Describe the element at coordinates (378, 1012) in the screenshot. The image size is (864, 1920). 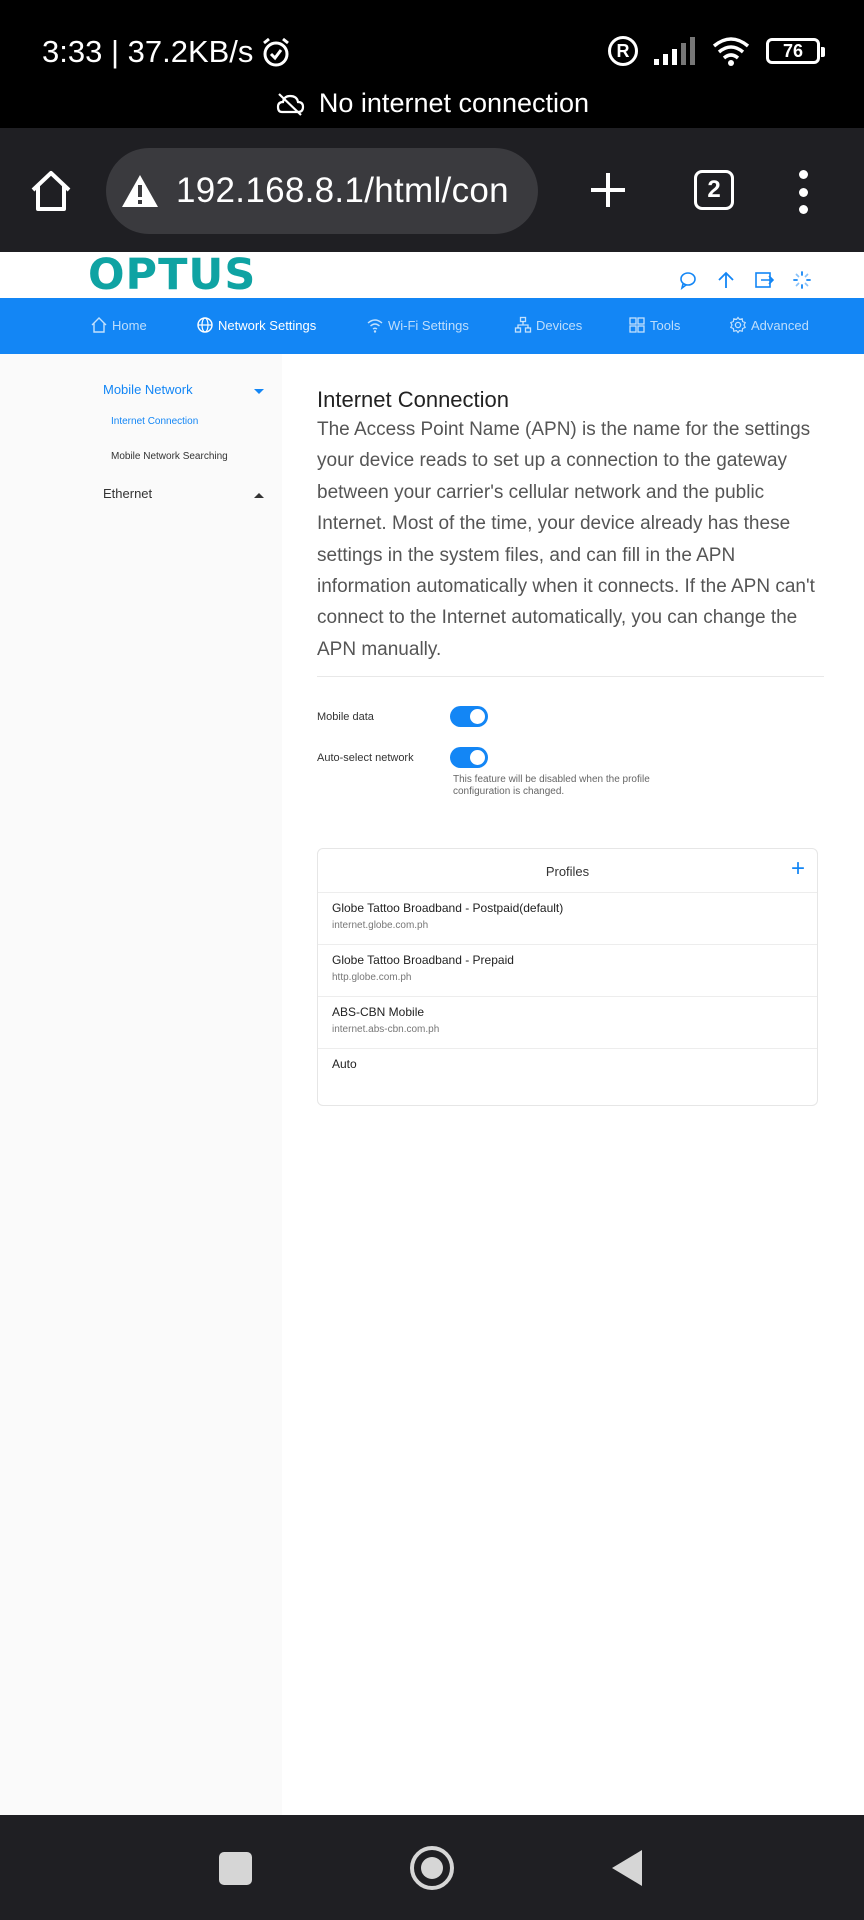
I see `profile-name: ABS-CBN Mobile` at that location.